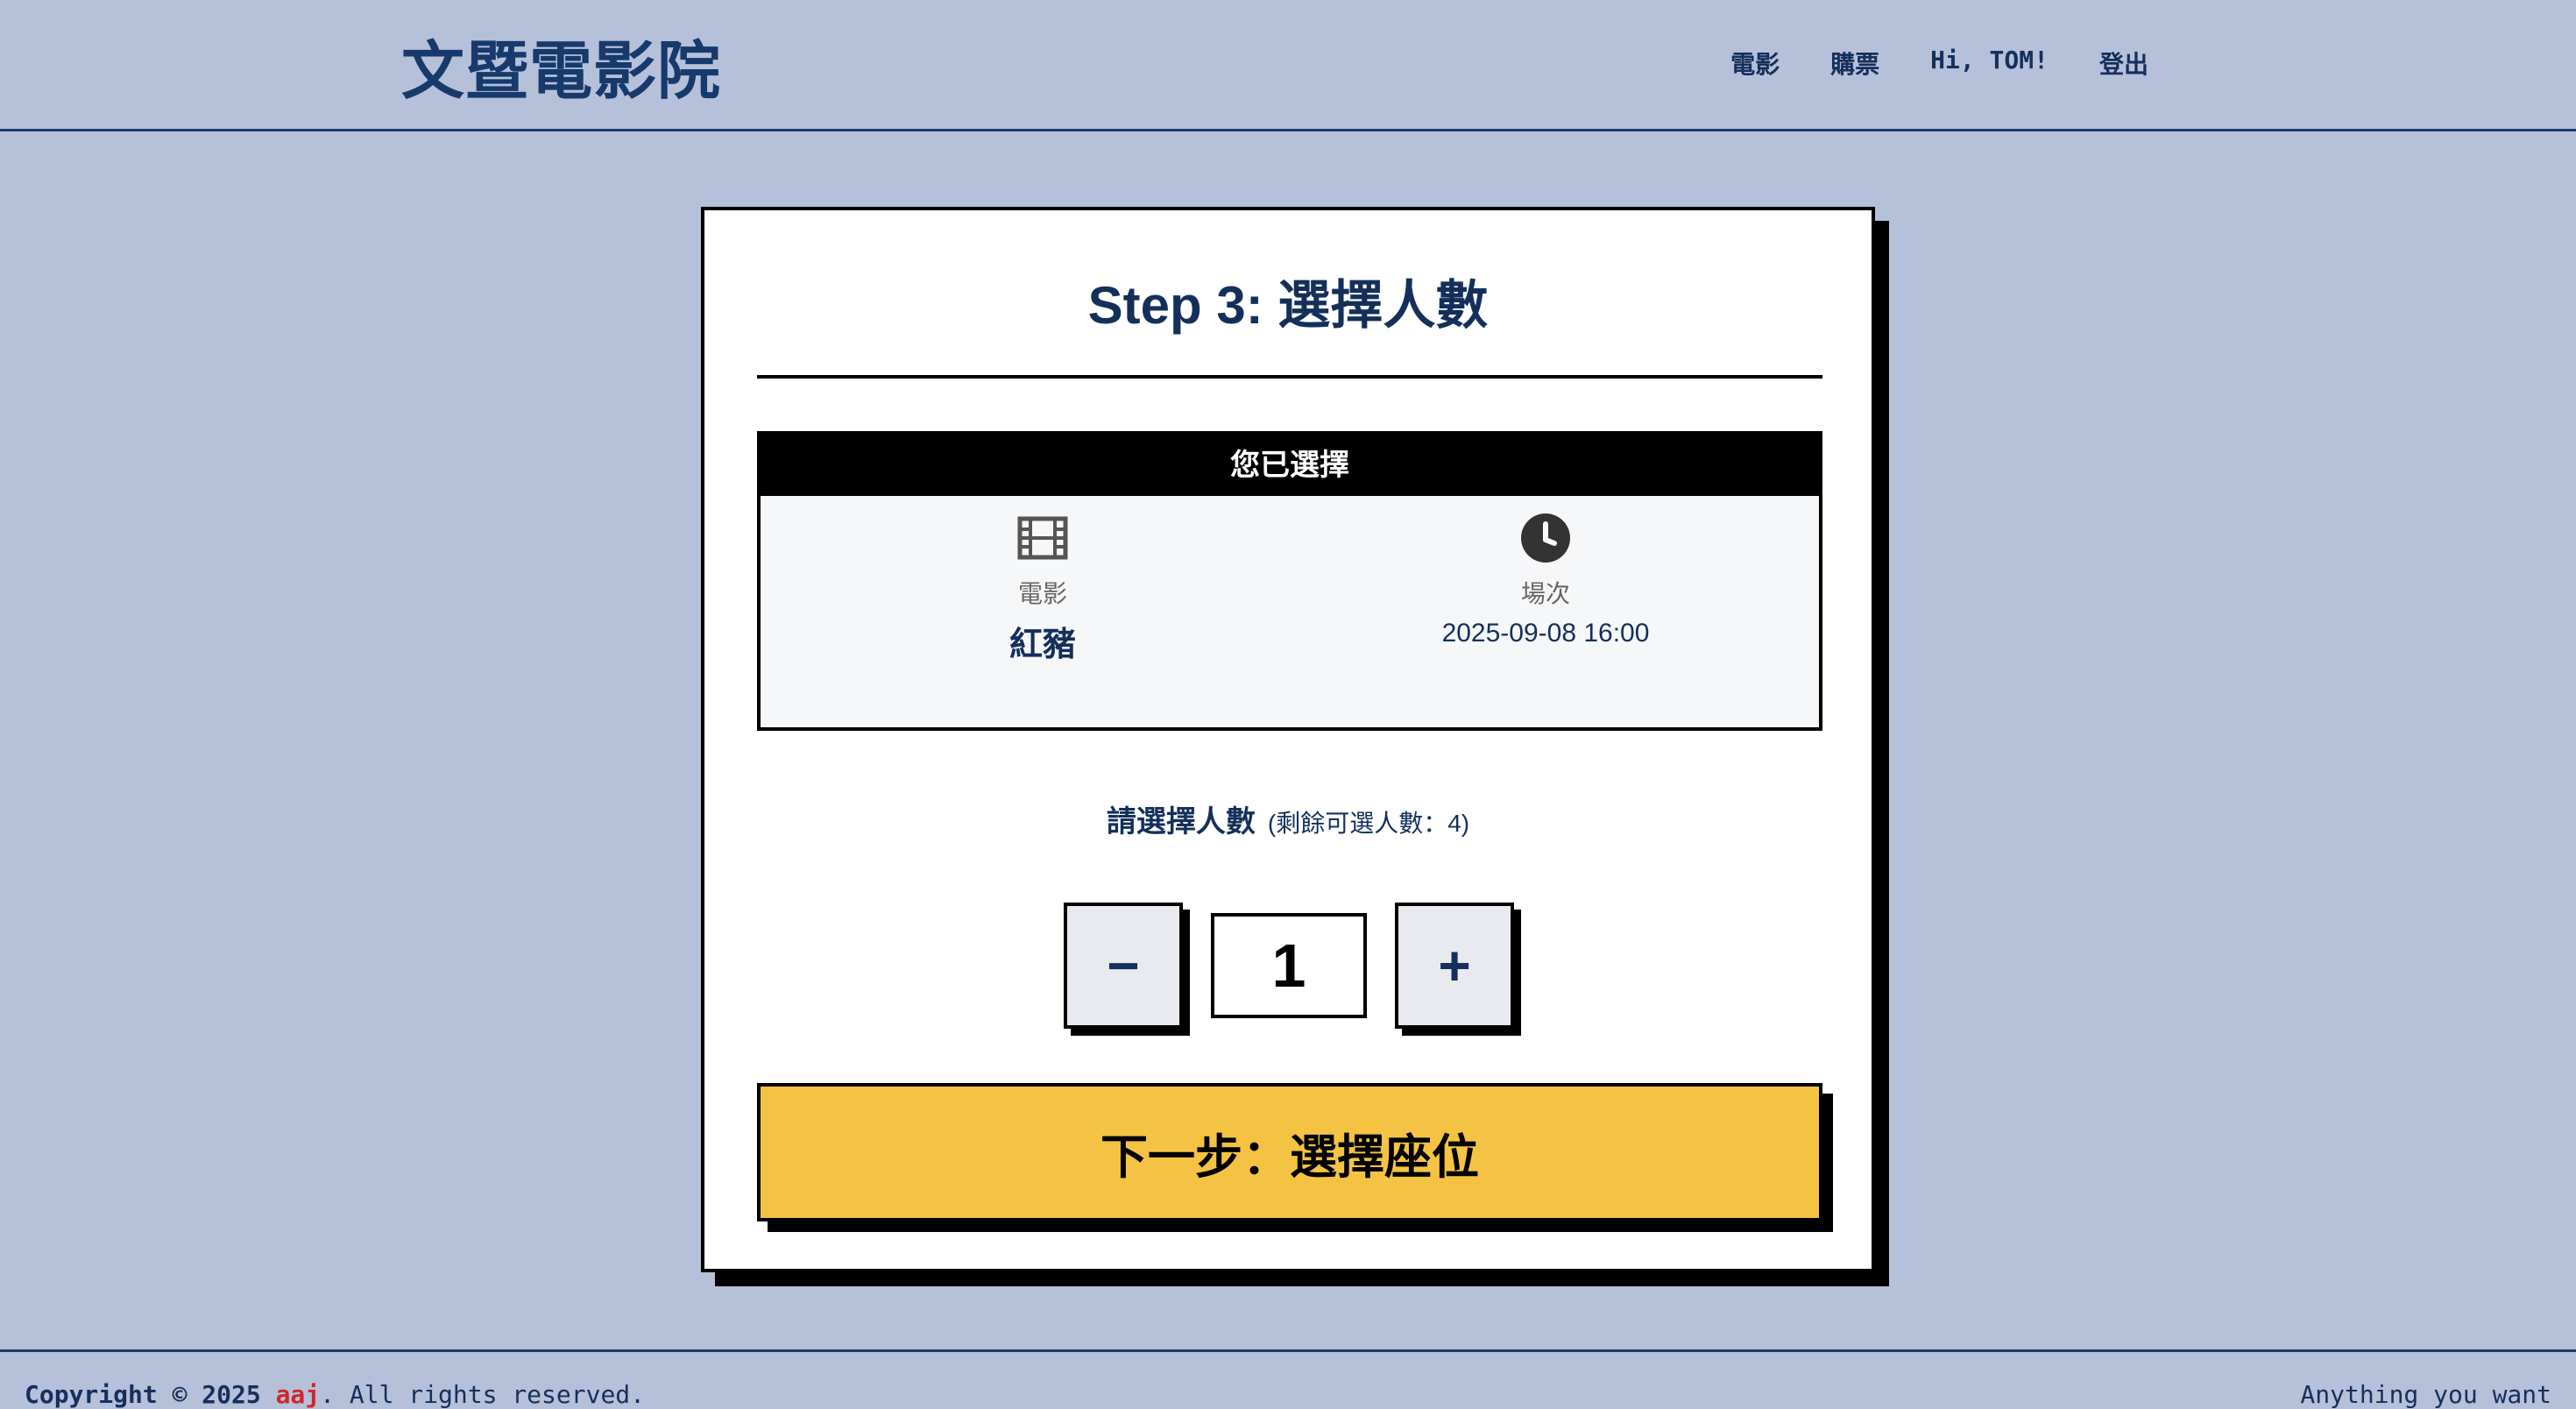 This screenshot has height=1409, width=2576. Describe the element at coordinates (298, 1395) in the screenshot. I see `brand-link: aaj` at that location.